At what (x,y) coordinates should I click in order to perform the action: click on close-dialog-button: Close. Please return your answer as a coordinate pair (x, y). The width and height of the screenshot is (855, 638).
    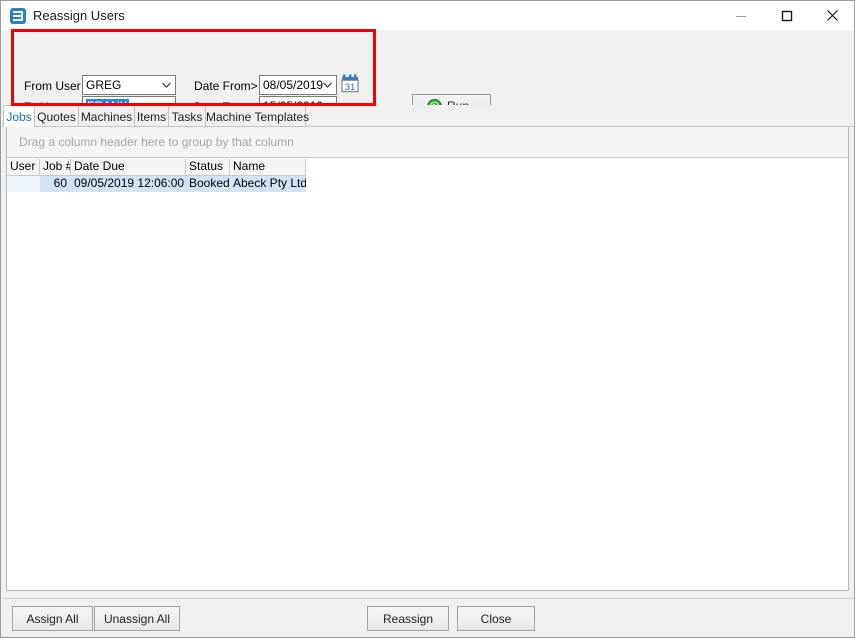
    Looking at the image, I should click on (496, 618).